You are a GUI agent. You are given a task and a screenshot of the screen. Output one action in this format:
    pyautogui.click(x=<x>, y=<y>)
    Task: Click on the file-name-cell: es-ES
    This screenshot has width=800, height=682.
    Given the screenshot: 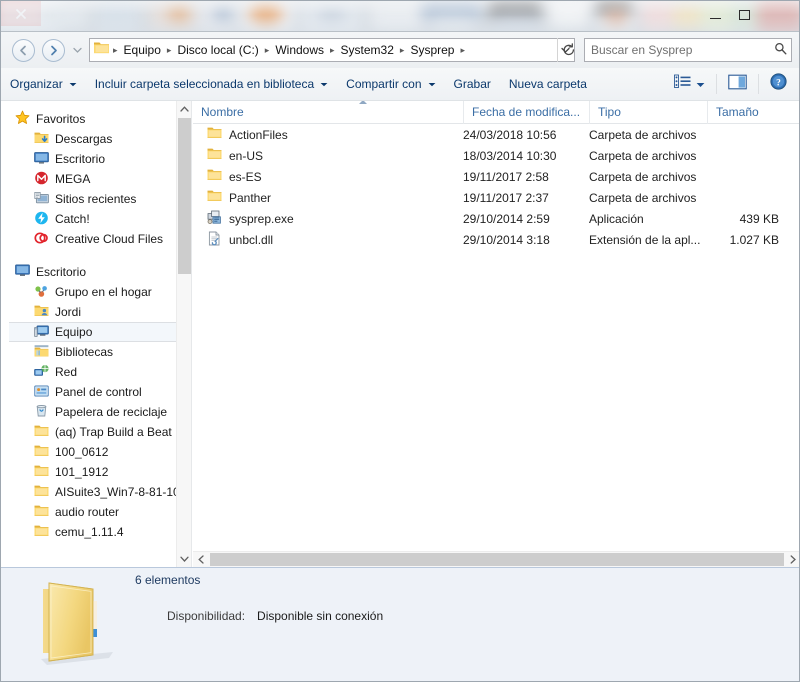 What is the action you would take?
    pyautogui.click(x=328, y=176)
    